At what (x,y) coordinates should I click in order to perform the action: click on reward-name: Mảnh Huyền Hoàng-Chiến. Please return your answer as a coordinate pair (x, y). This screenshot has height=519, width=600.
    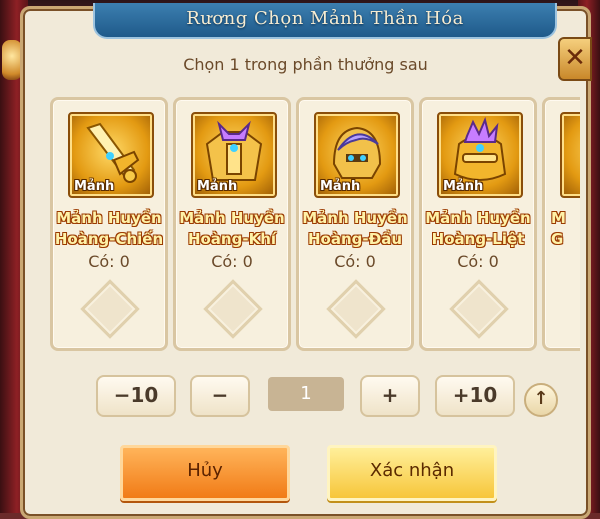
    Looking at the image, I should click on (109, 229).